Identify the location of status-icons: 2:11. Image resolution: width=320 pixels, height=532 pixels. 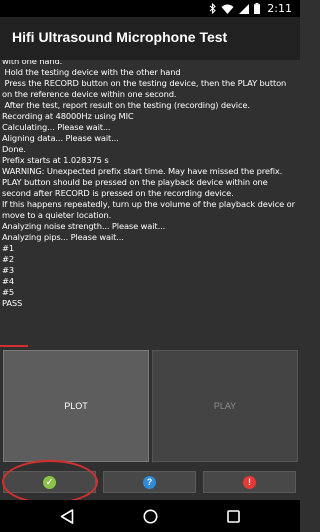
(250, 8).